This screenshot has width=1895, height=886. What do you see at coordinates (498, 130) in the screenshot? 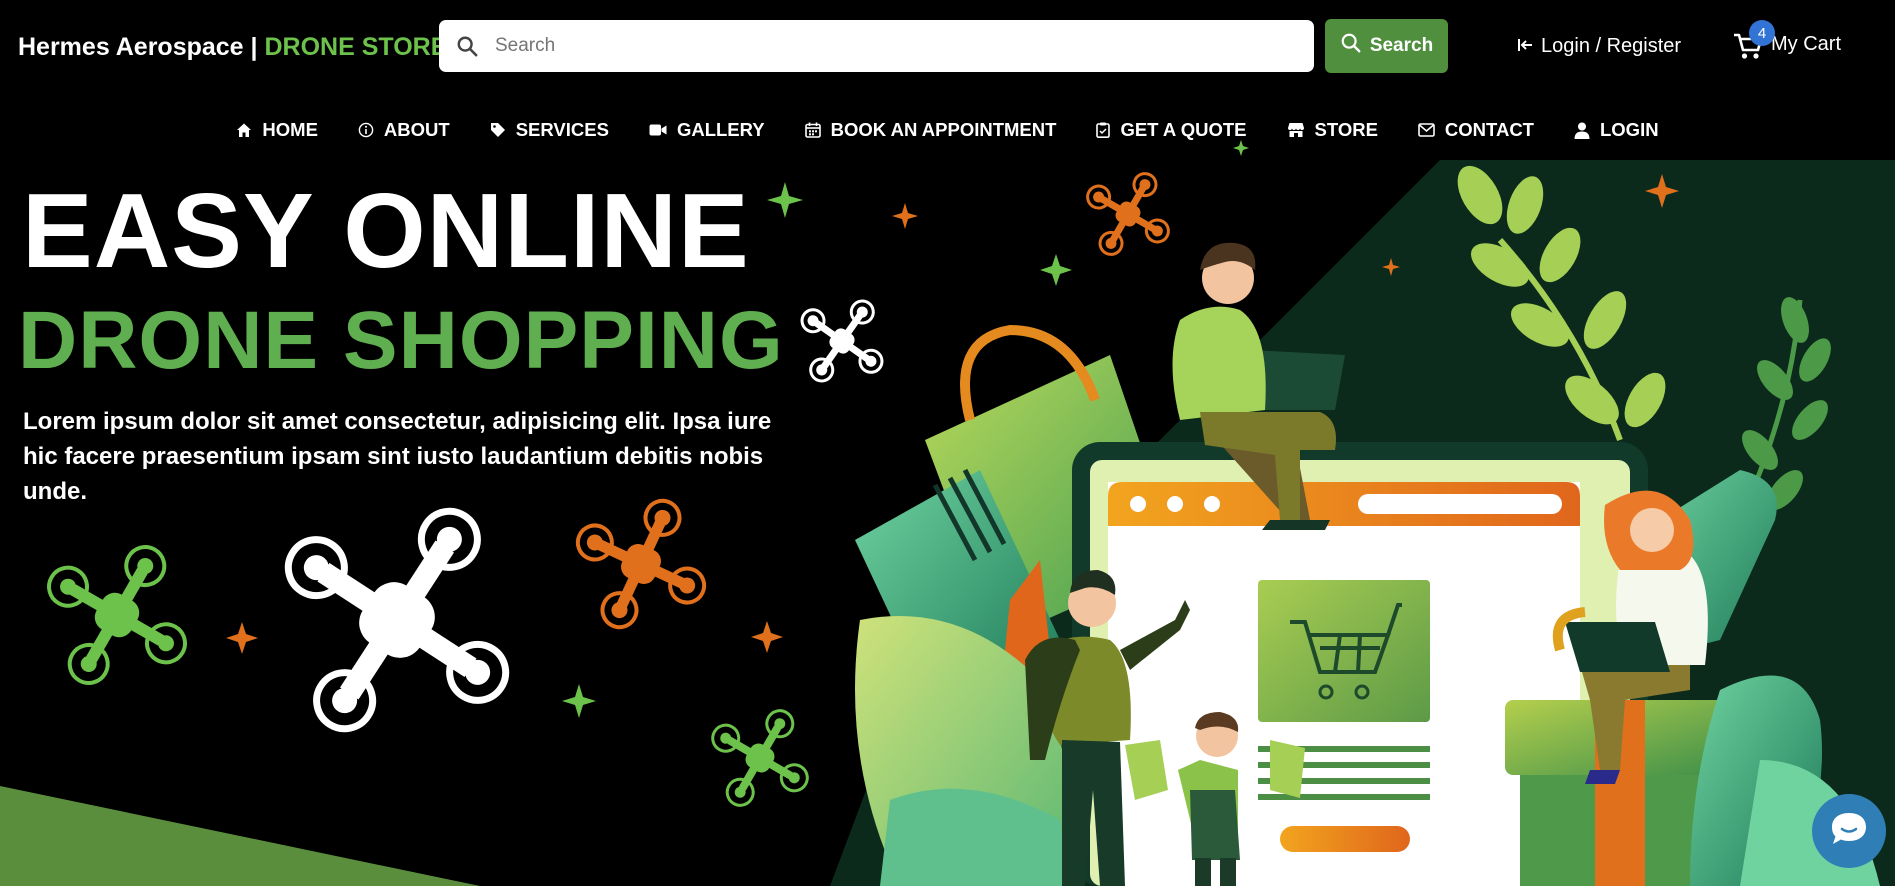
I see `tag-icon` at bounding box center [498, 130].